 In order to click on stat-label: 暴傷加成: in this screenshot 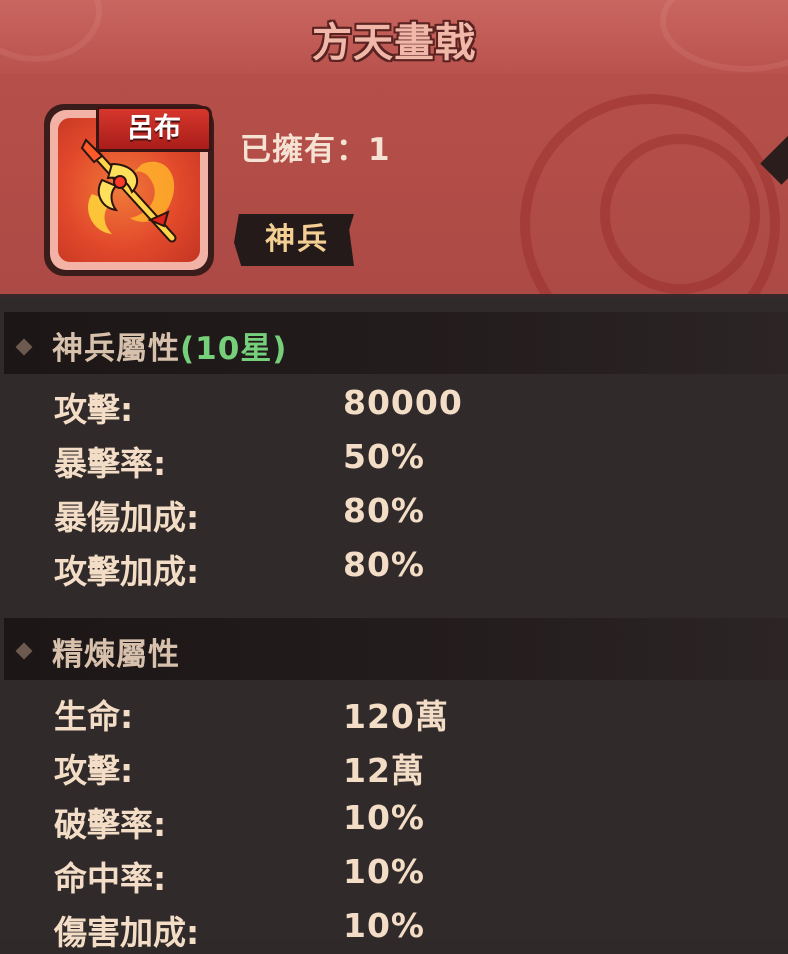, I will do `click(127, 517)`.